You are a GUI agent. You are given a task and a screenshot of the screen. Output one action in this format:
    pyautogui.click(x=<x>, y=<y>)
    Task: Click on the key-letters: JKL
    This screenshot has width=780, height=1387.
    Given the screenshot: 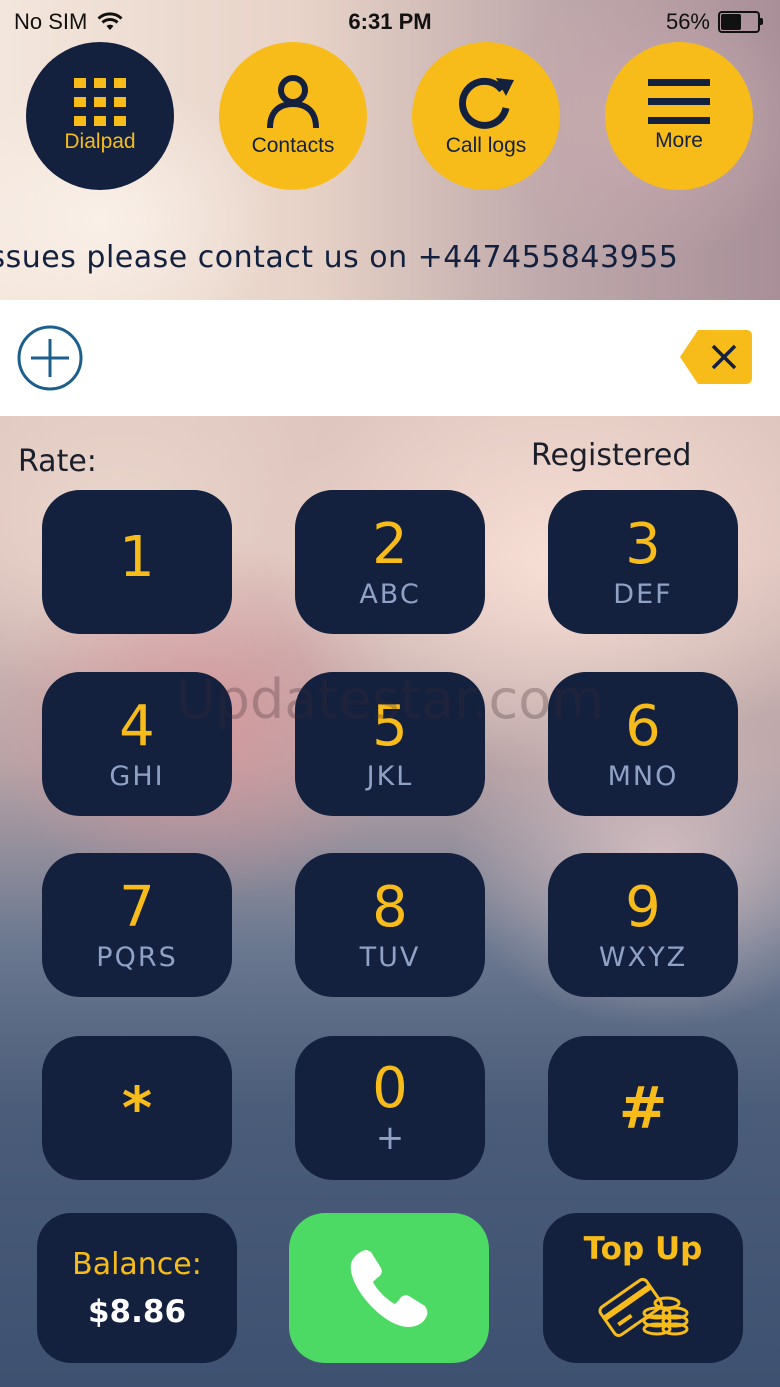 What is the action you would take?
    pyautogui.click(x=390, y=776)
    